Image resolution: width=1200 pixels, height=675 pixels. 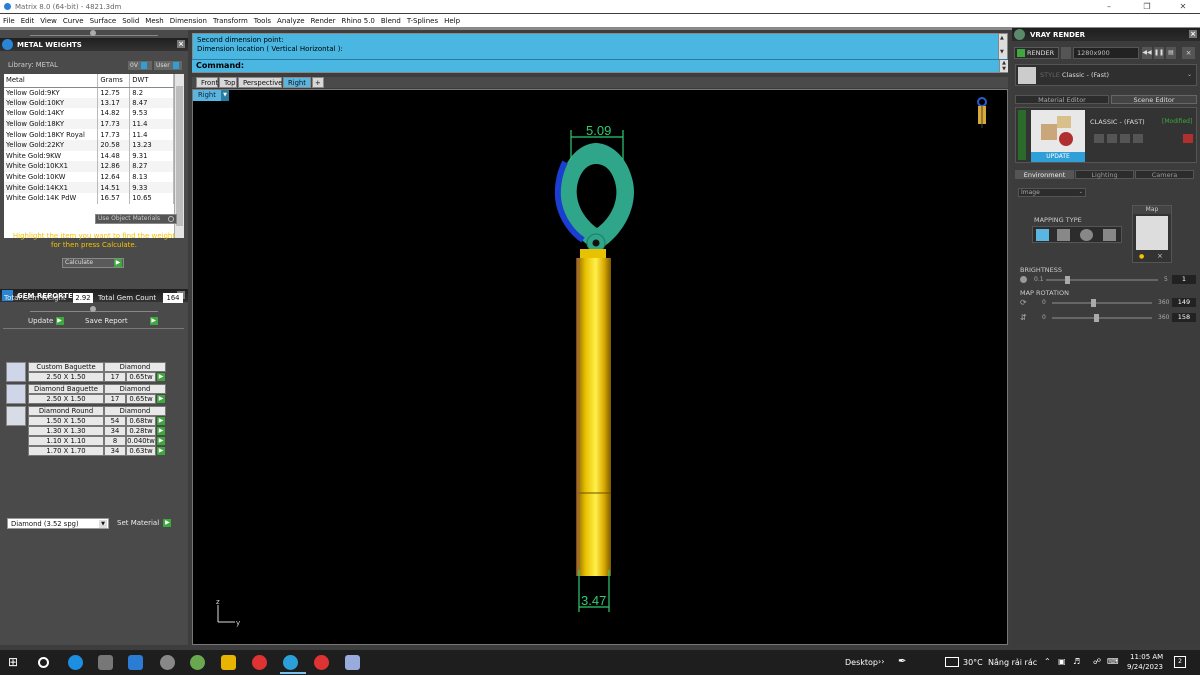 I want to click on tab-right: Right, so click(x=297, y=82).